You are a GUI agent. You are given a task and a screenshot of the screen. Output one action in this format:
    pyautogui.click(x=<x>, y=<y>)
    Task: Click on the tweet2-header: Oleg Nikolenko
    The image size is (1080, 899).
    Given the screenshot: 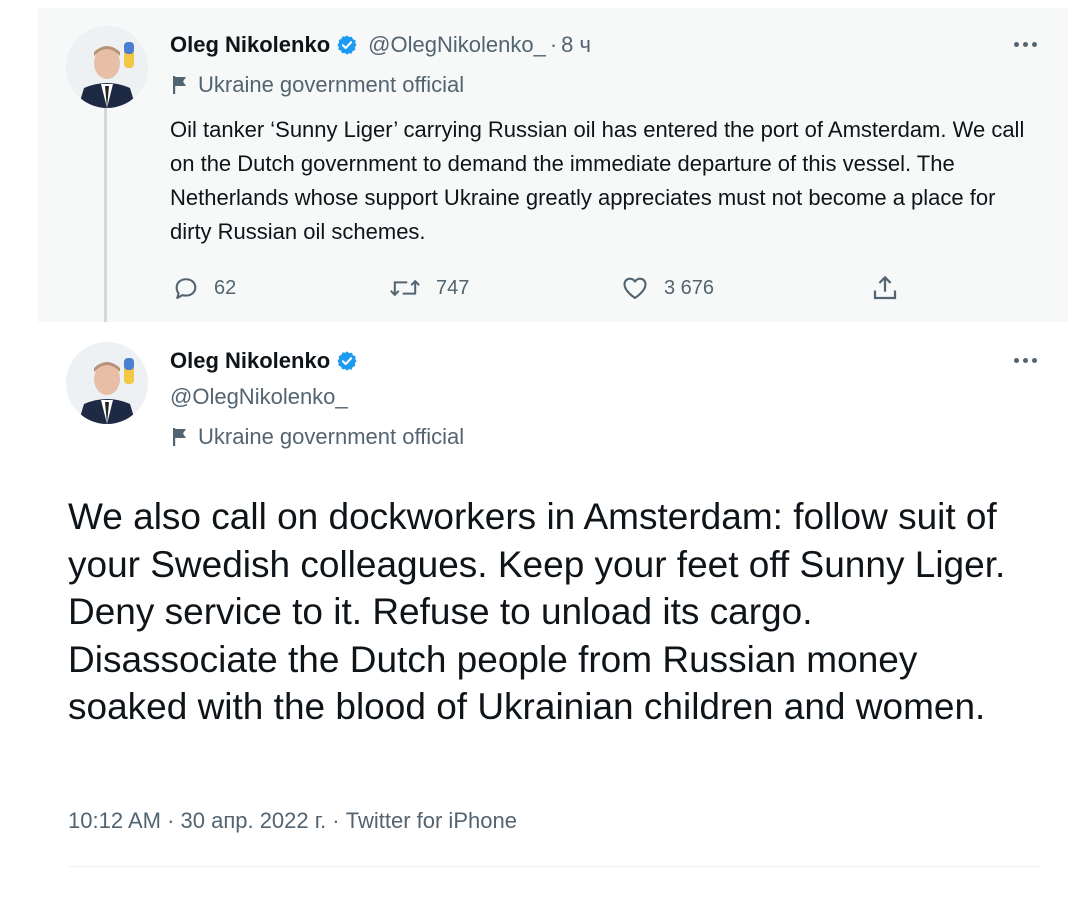 What is the action you would take?
    pyautogui.click(x=264, y=361)
    